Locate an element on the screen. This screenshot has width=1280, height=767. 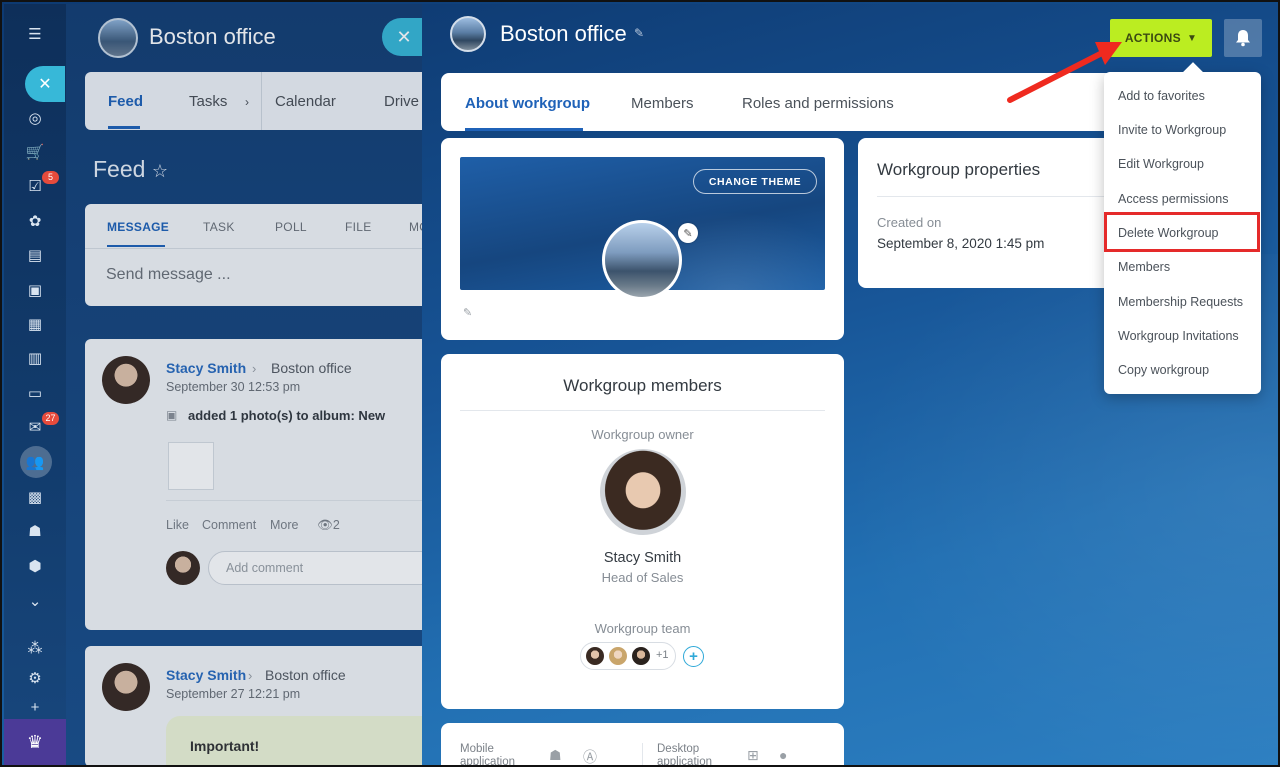
notifications-button is located at coordinates (1243, 38).